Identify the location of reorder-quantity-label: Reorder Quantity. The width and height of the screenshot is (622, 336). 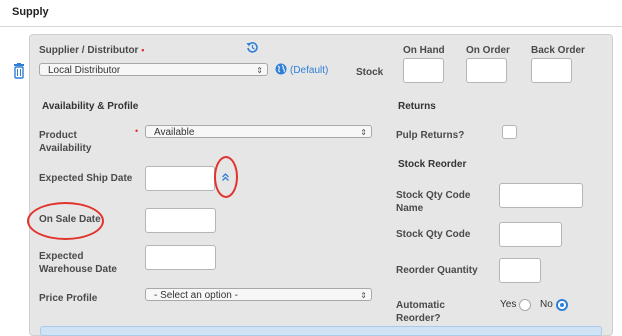
(437, 270).